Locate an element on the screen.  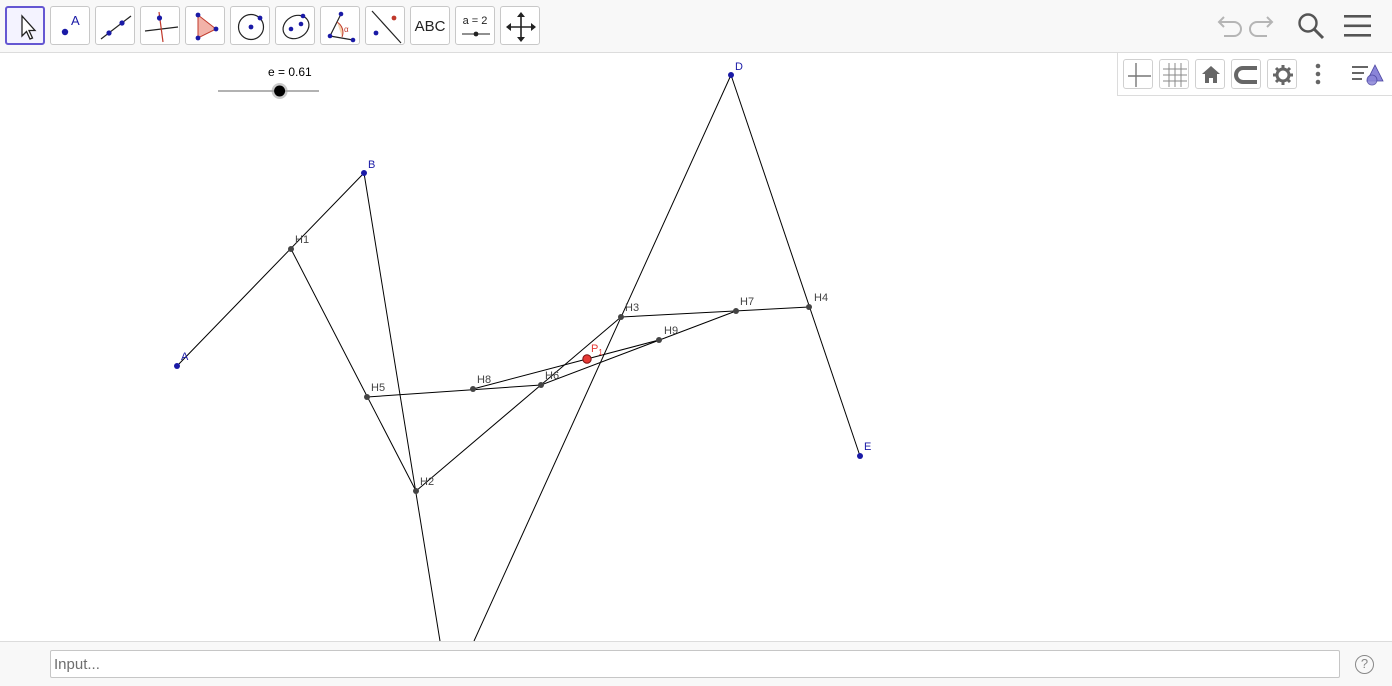
point-H9 is located at coordinates (659, 340).